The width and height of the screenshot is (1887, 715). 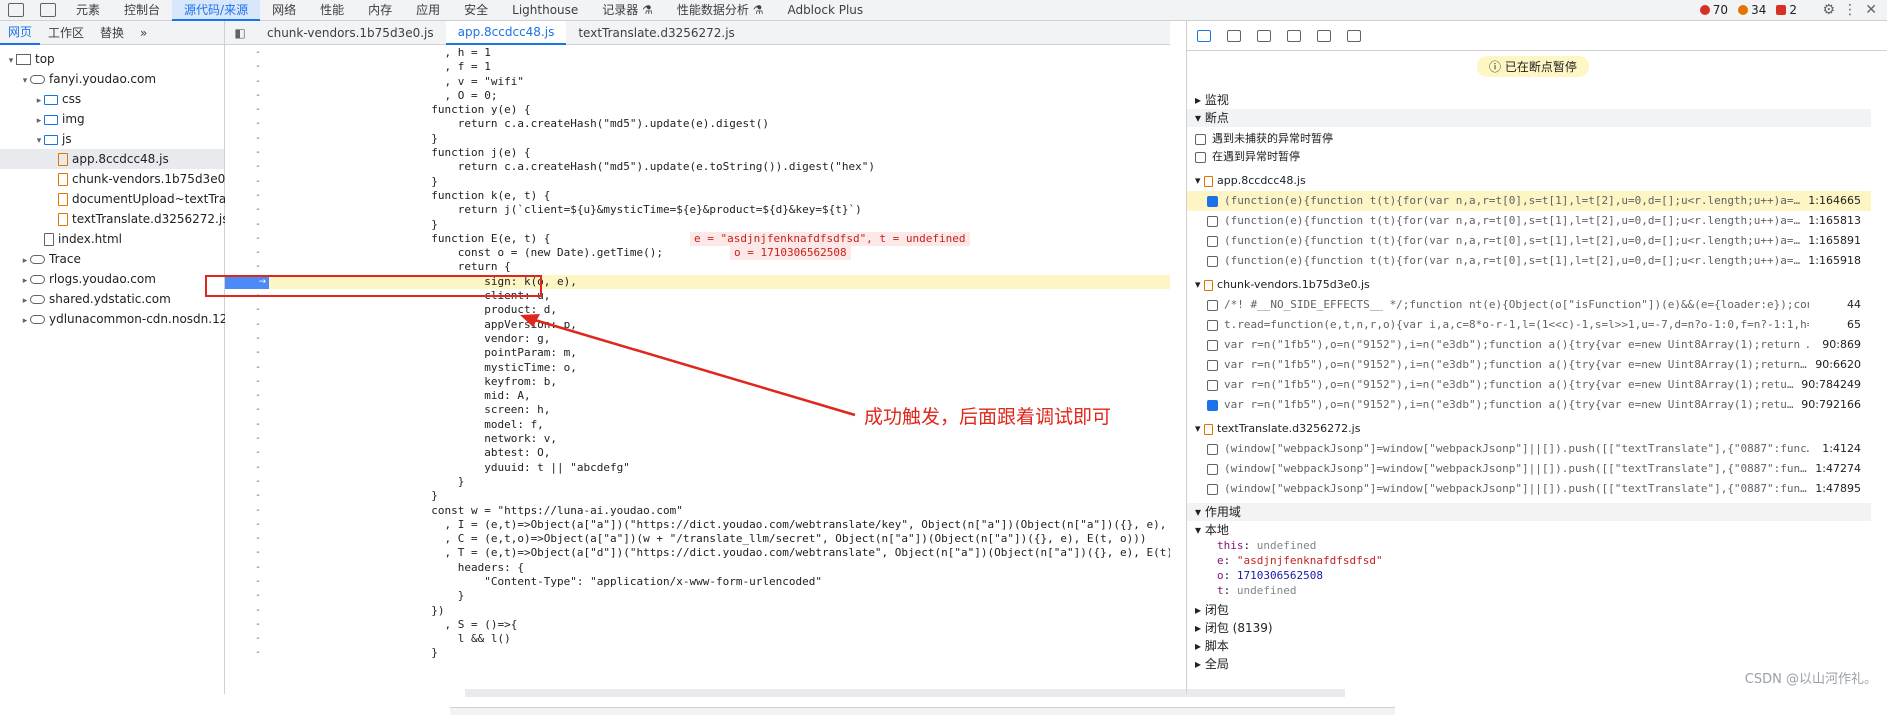 What do you see at coordinates (112, 79) in the screenshot?
I see `tree-item: ▾ fanyi.youdao.com` at bounding box center [112, 79].